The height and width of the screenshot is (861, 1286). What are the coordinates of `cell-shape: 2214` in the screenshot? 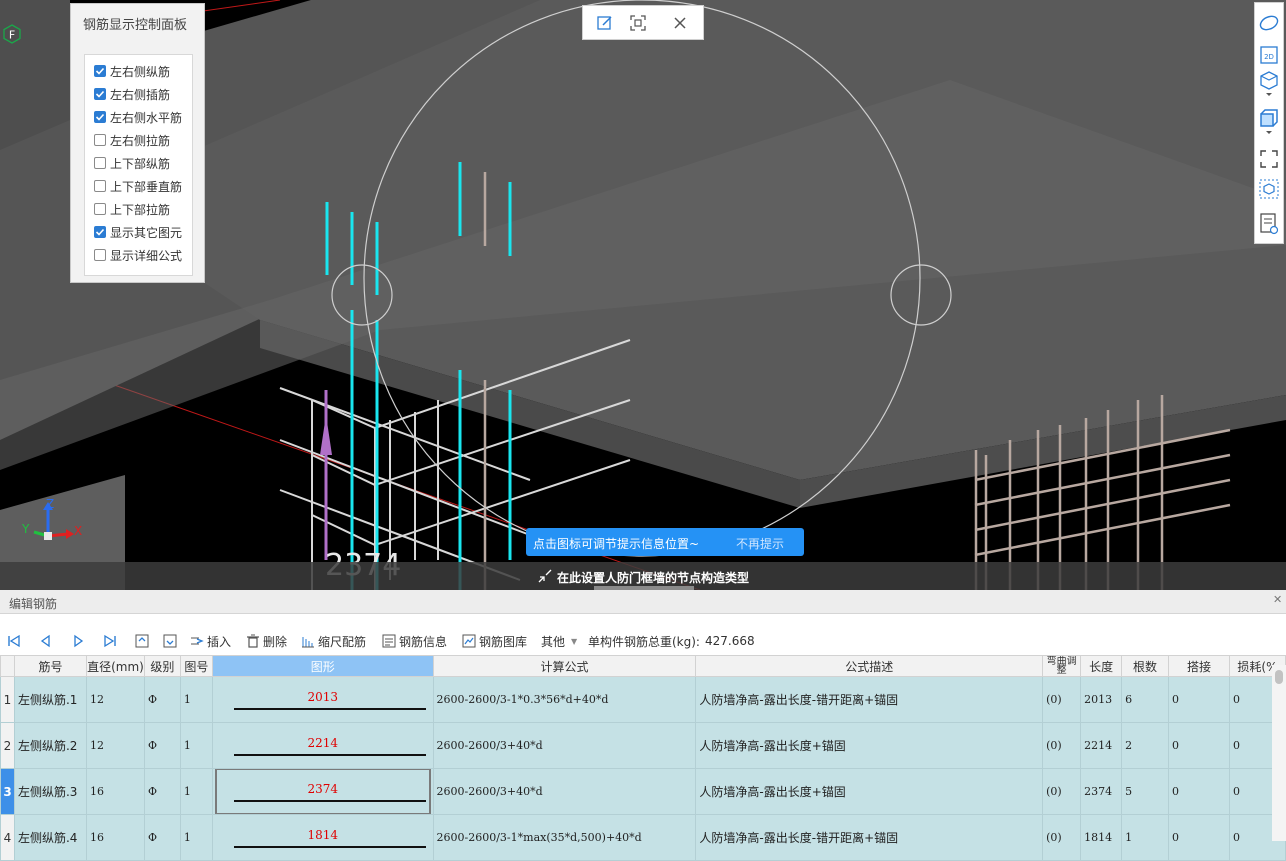 It's located at (322, 745).